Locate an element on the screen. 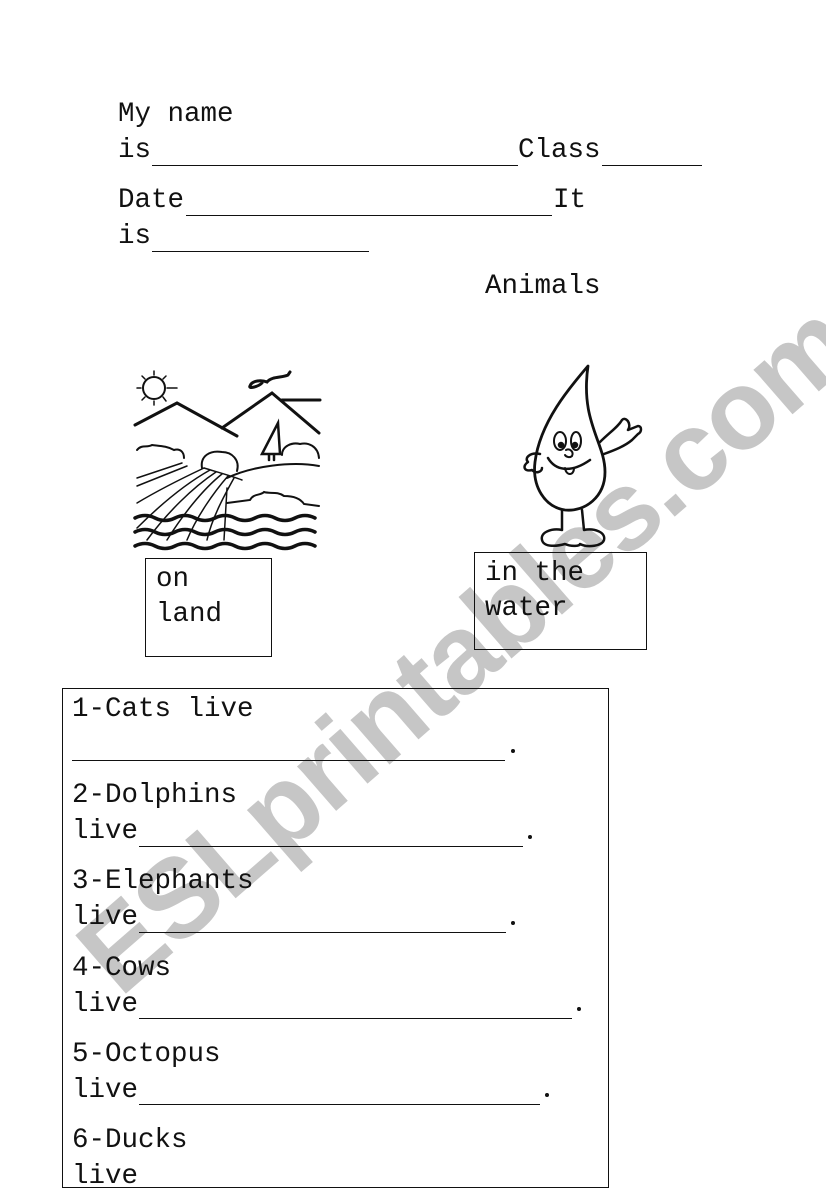 This screenshot has height=1192, width=826. it-label: It is located at coordinates (570, 200).